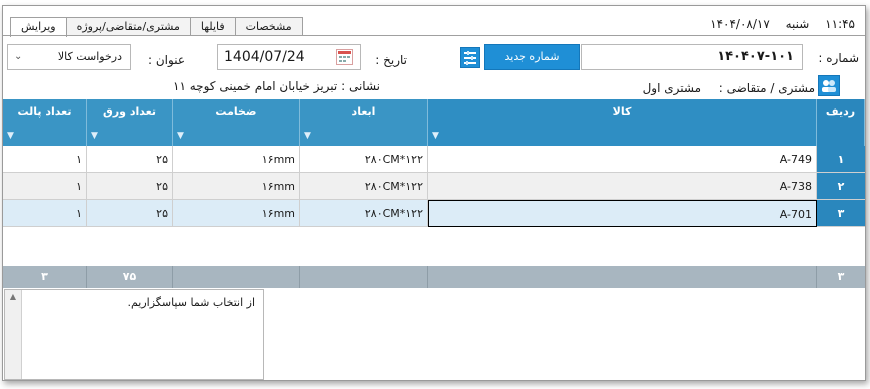 The height and width of the screenshot is (389, 870). Describe the element at coordinates (13, 296) in the screenshot. I see `scroll-up-icon: ▲` at that location.